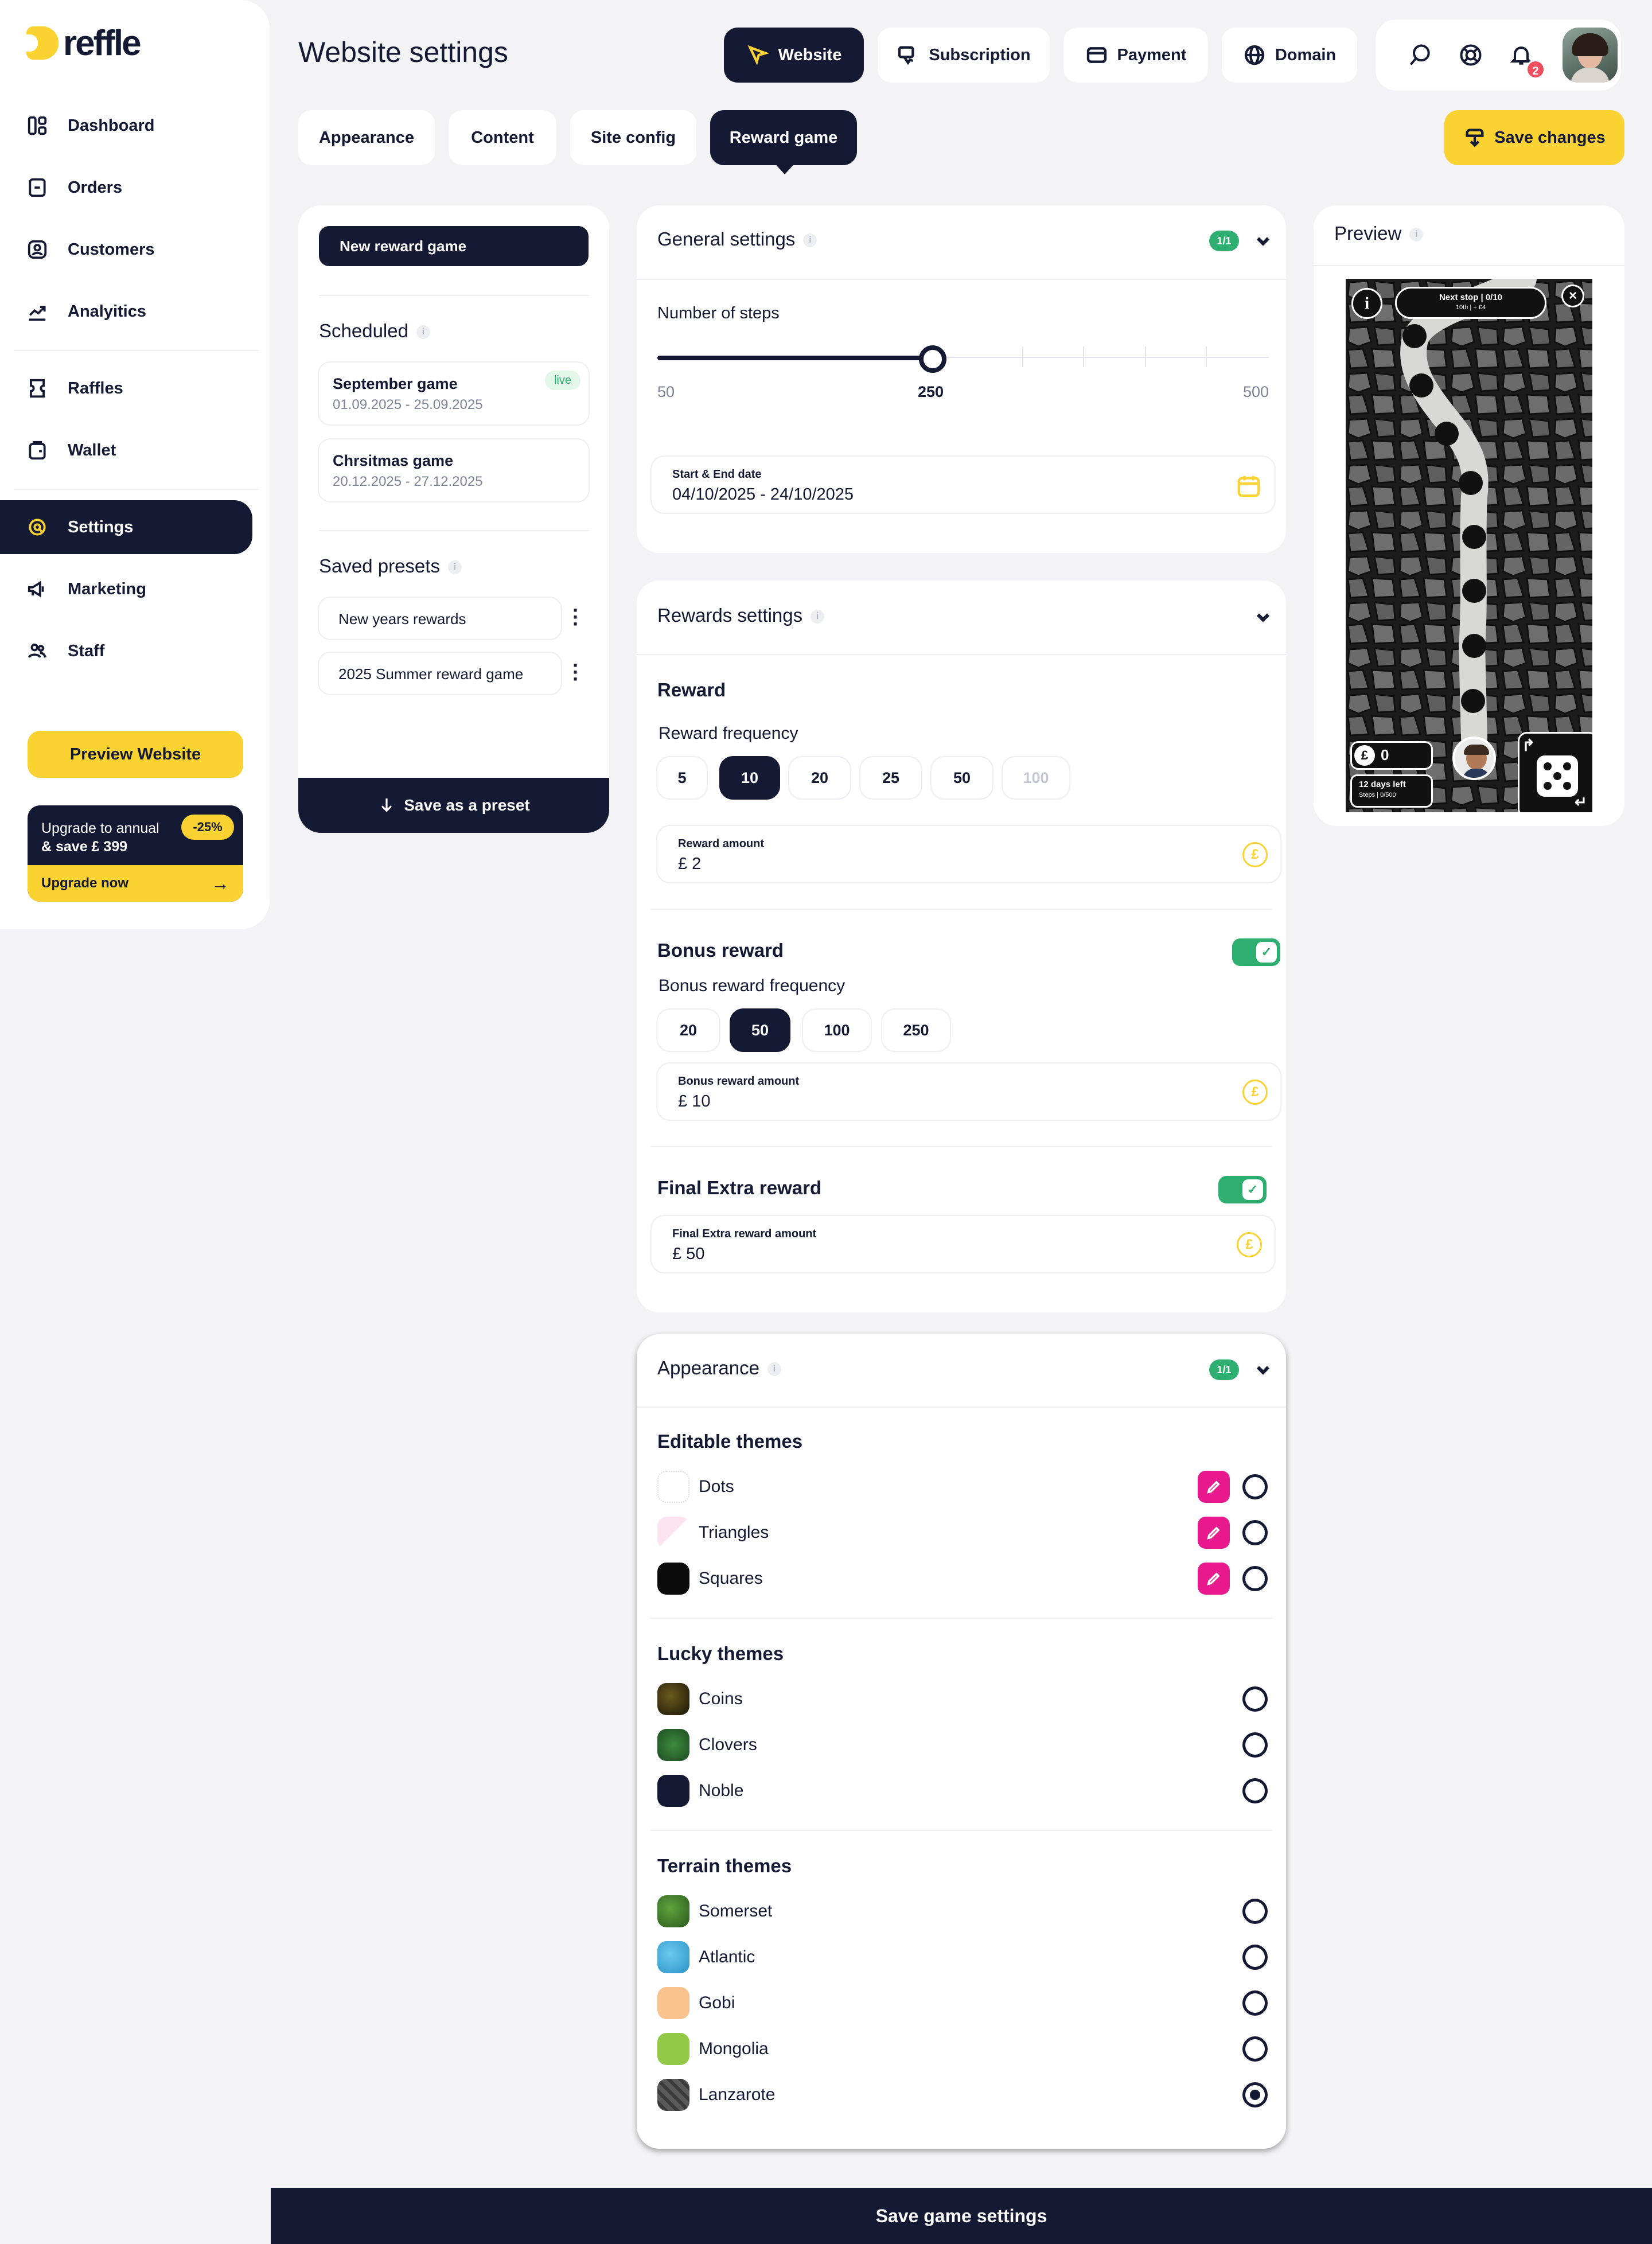 Image resolution: width=1652 pixels, height=2244 pixels. I want to click on tab-website: Website, so click(794, 56).